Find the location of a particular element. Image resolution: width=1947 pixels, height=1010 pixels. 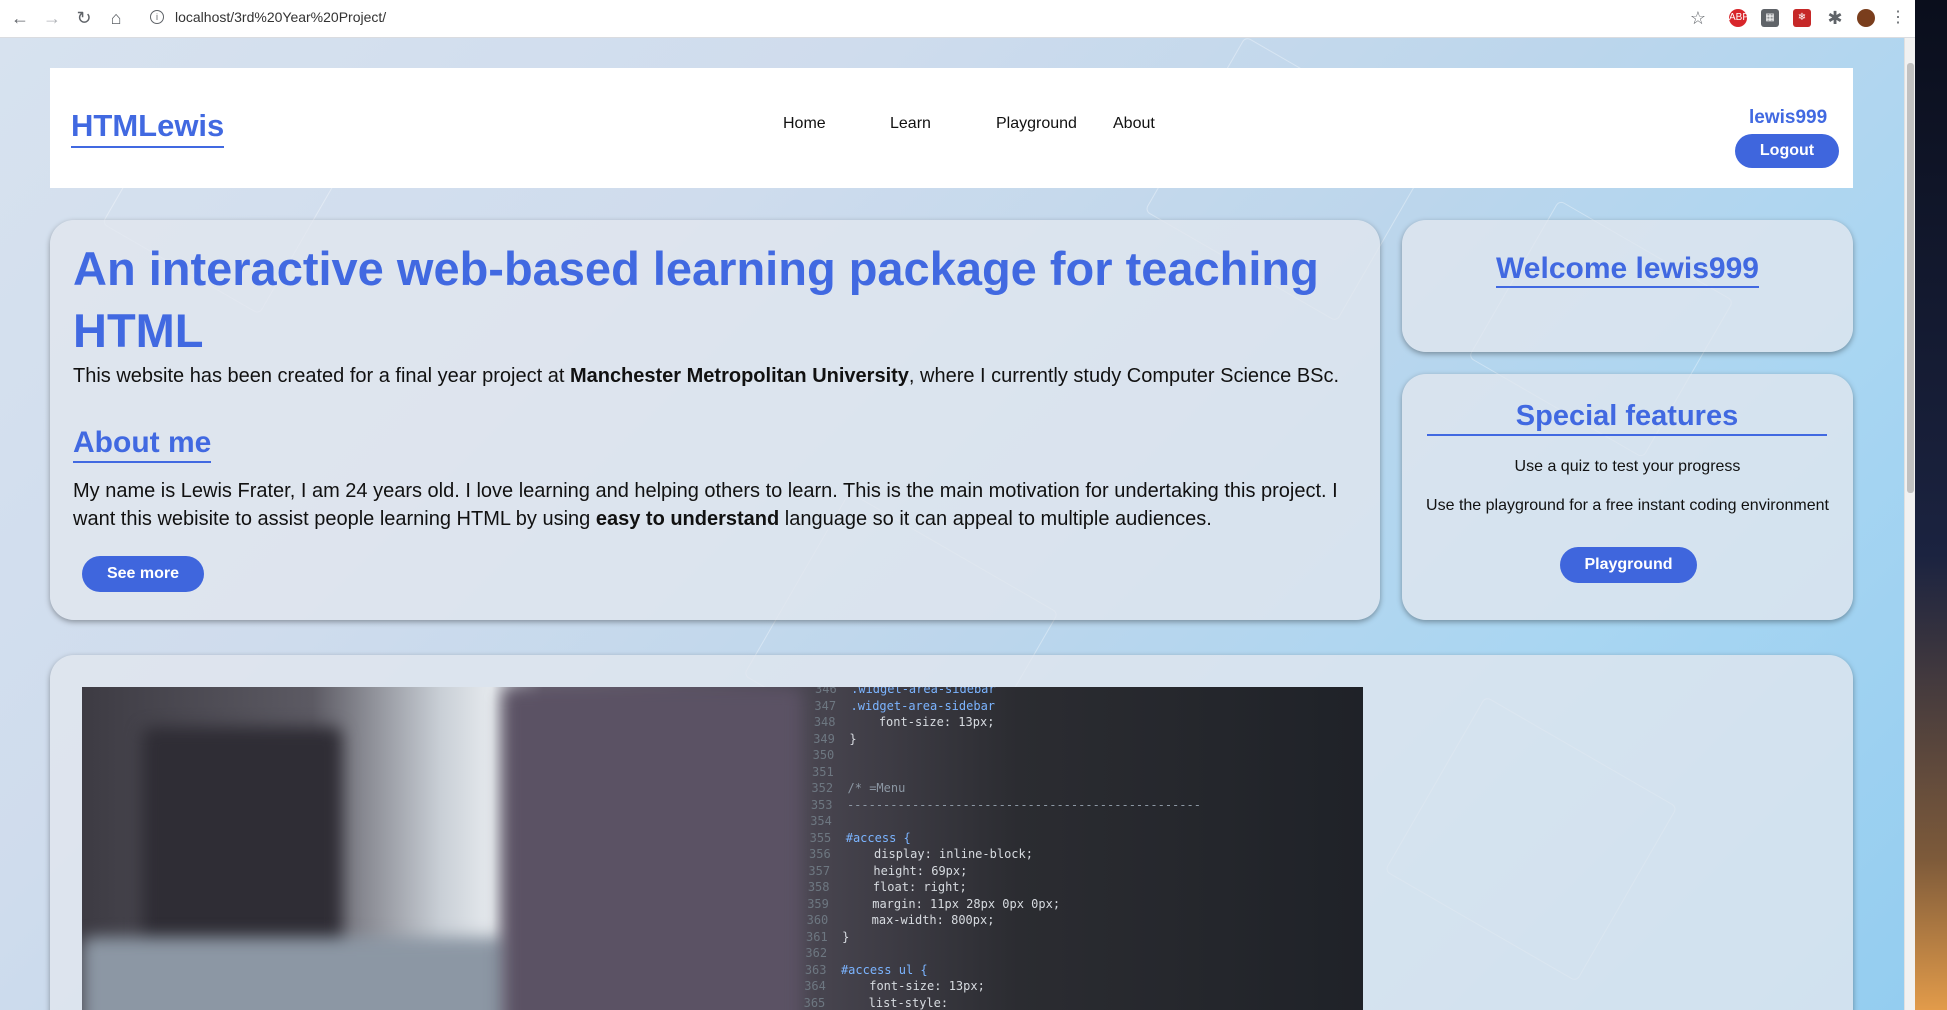

code-line-number: 360 is located at coordinates (824, 920).